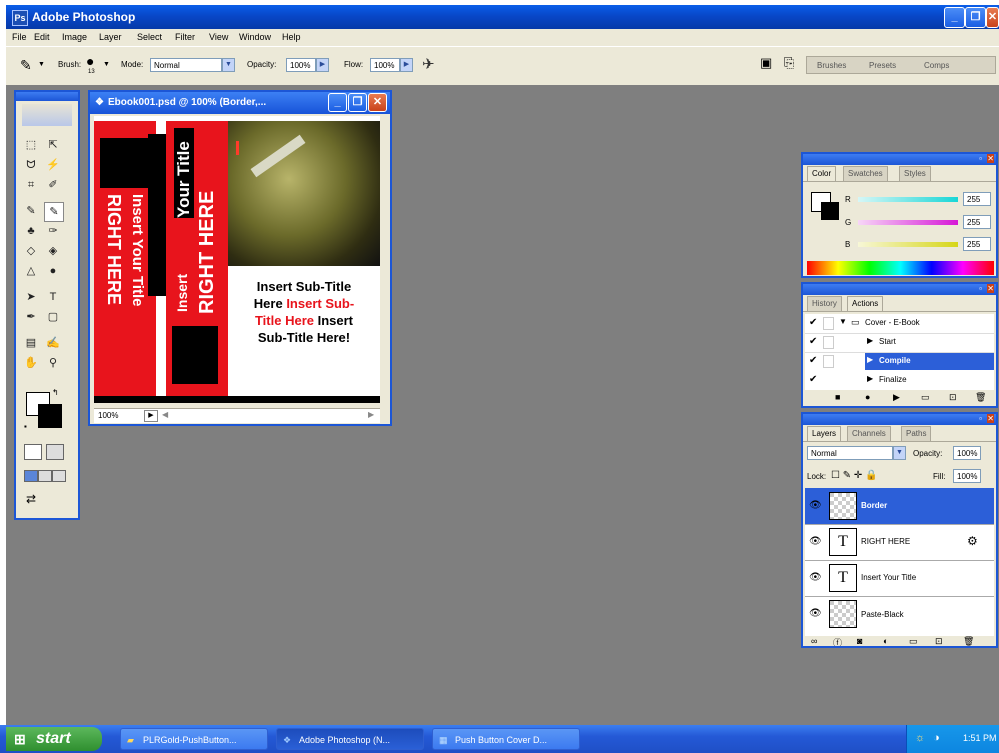  What do you see at coordinates (789, 63) in the screenshot?
I see `palette-well-icon: ⎘` at bounding box center [789, 63].